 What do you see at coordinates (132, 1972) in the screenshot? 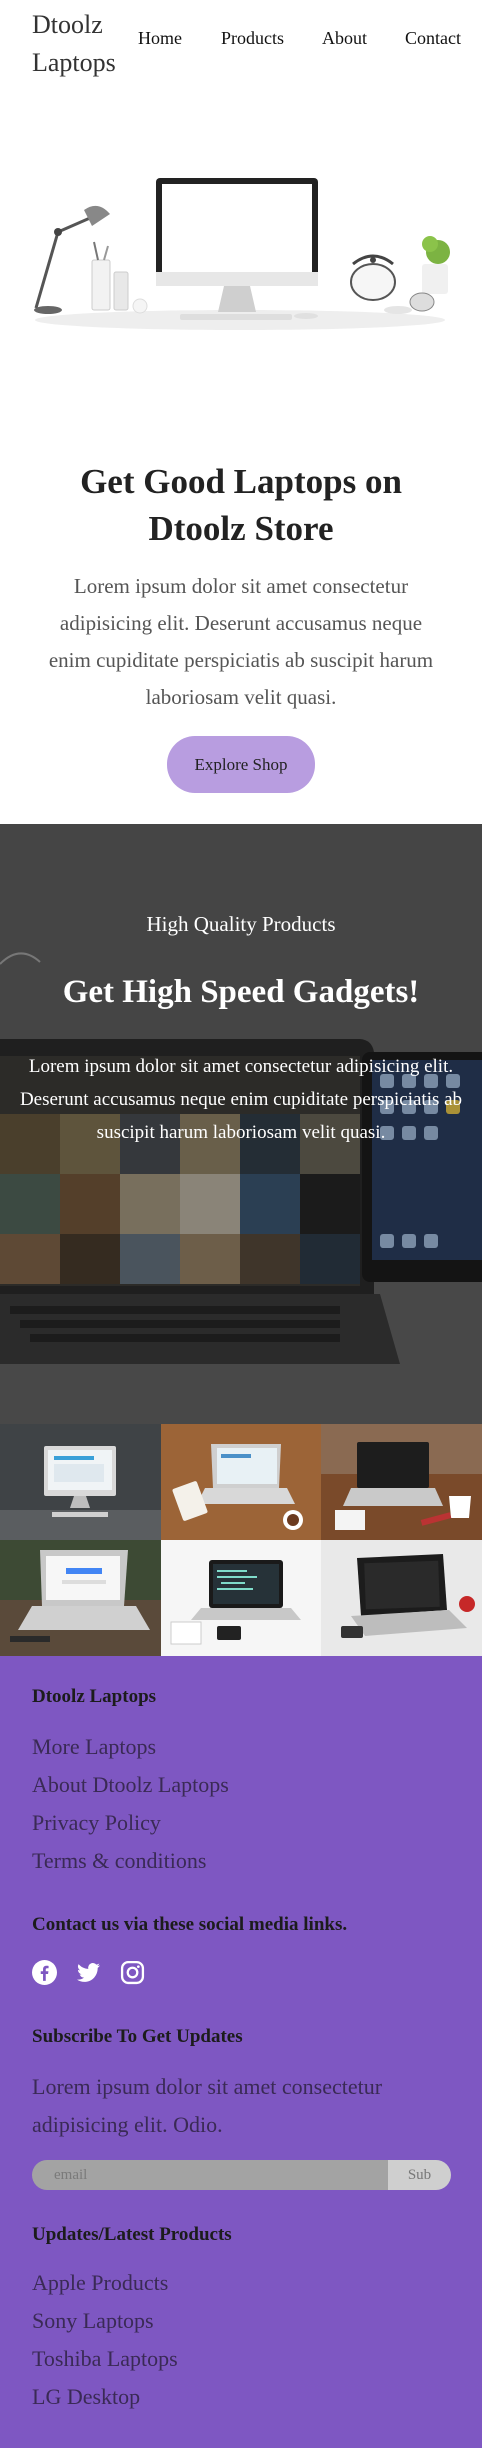
I see `instagram-icon` at bounding box center [132, 1972].